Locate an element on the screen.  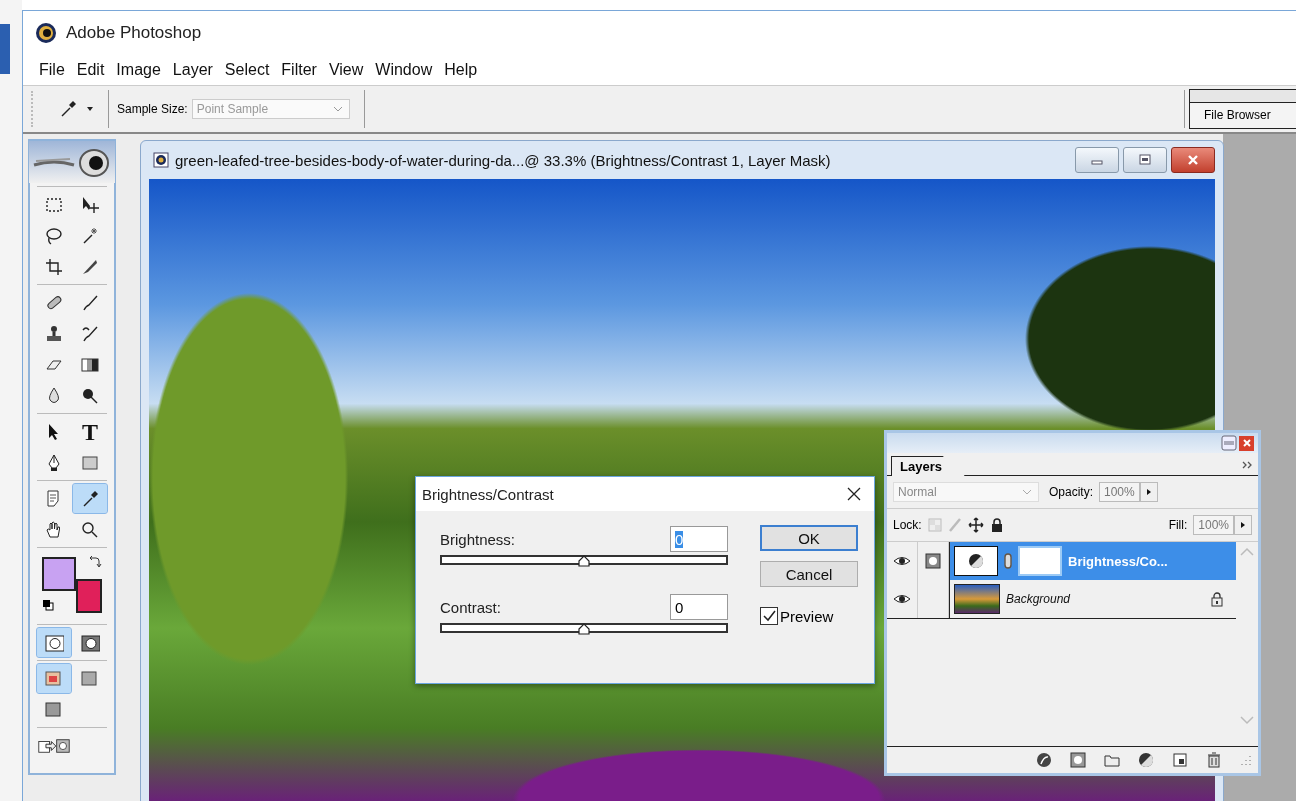
ok-button: OK is located at coordinates (809, 538).